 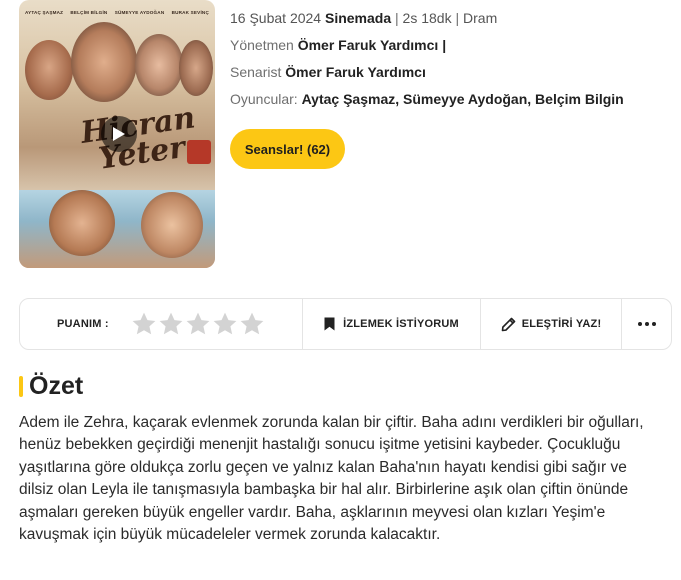 I want to click on poster-cast-name: SÜMEYYE AYDOĞAN, so click(x=139, y=12).